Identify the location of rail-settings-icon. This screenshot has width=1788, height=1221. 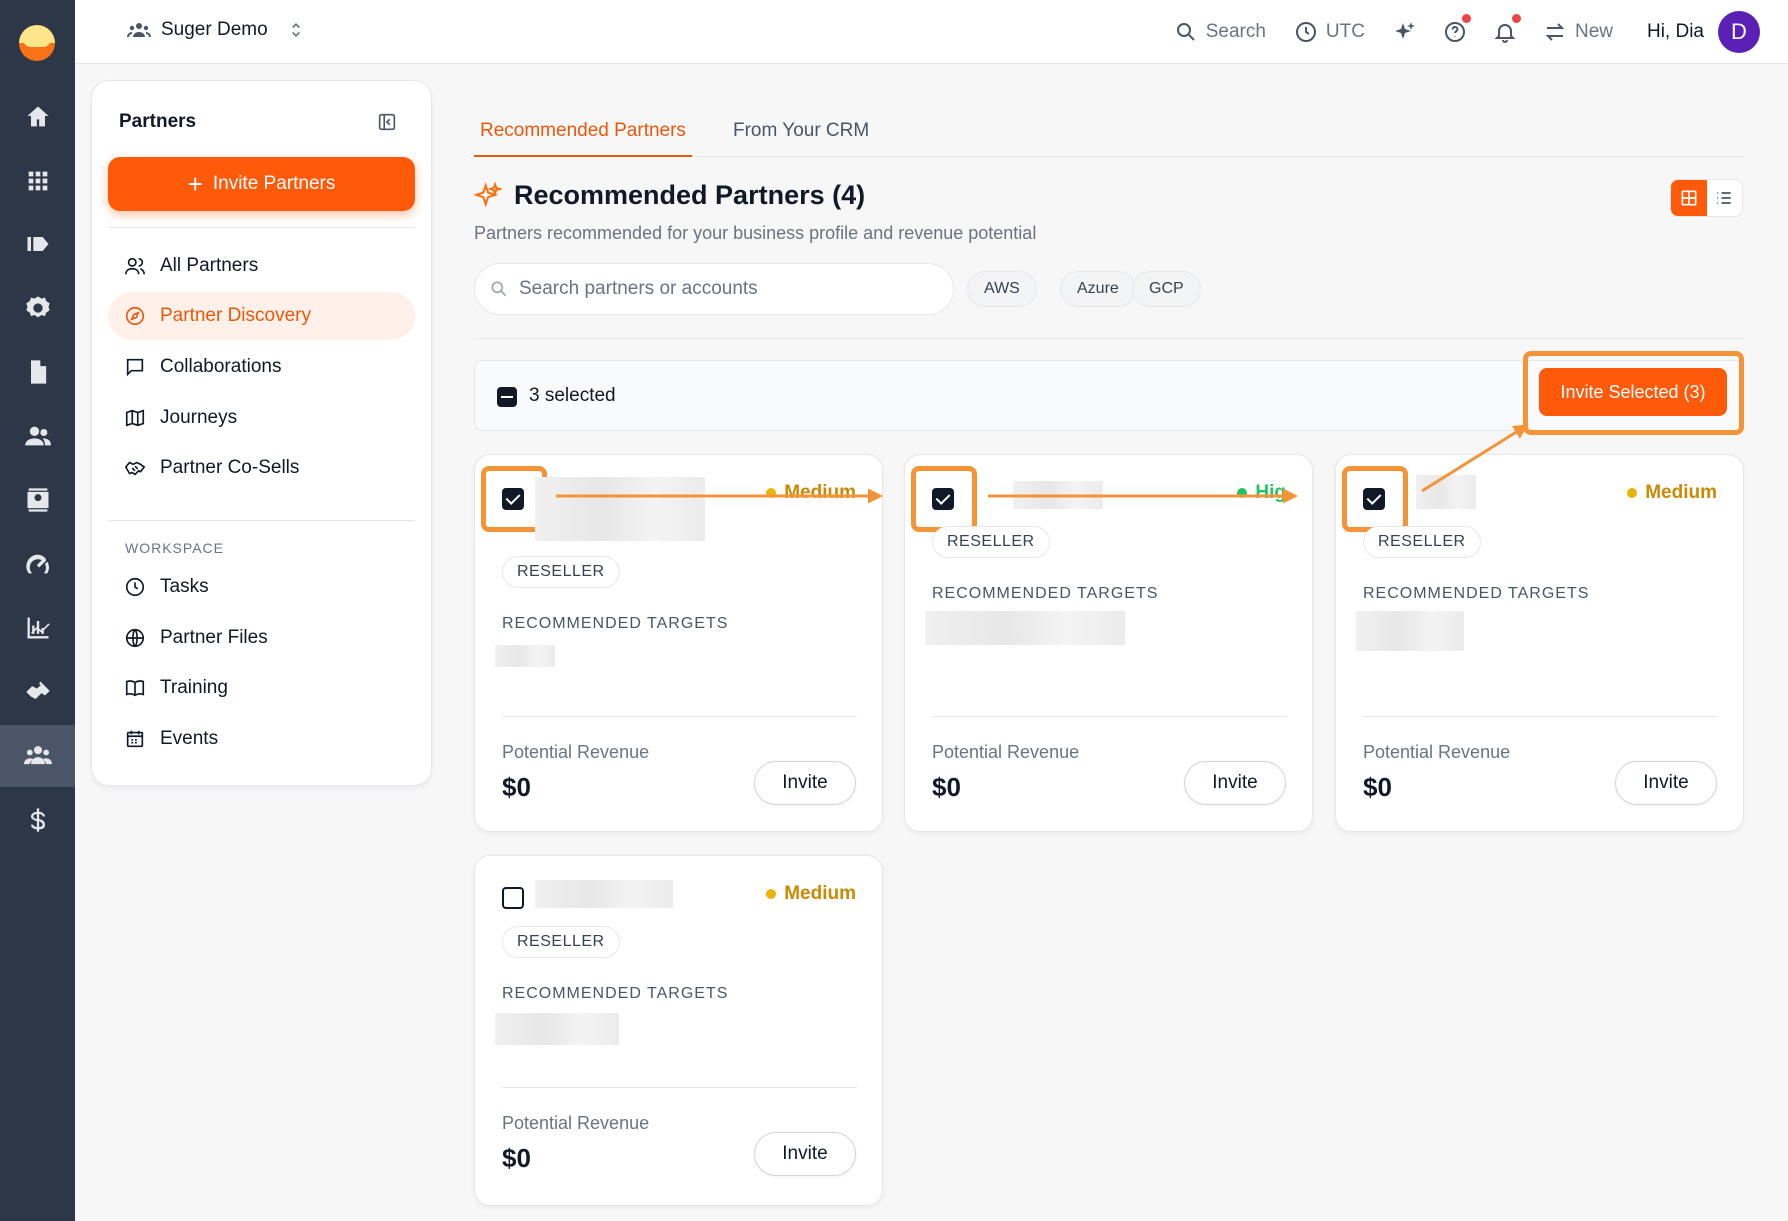
(37, 308).